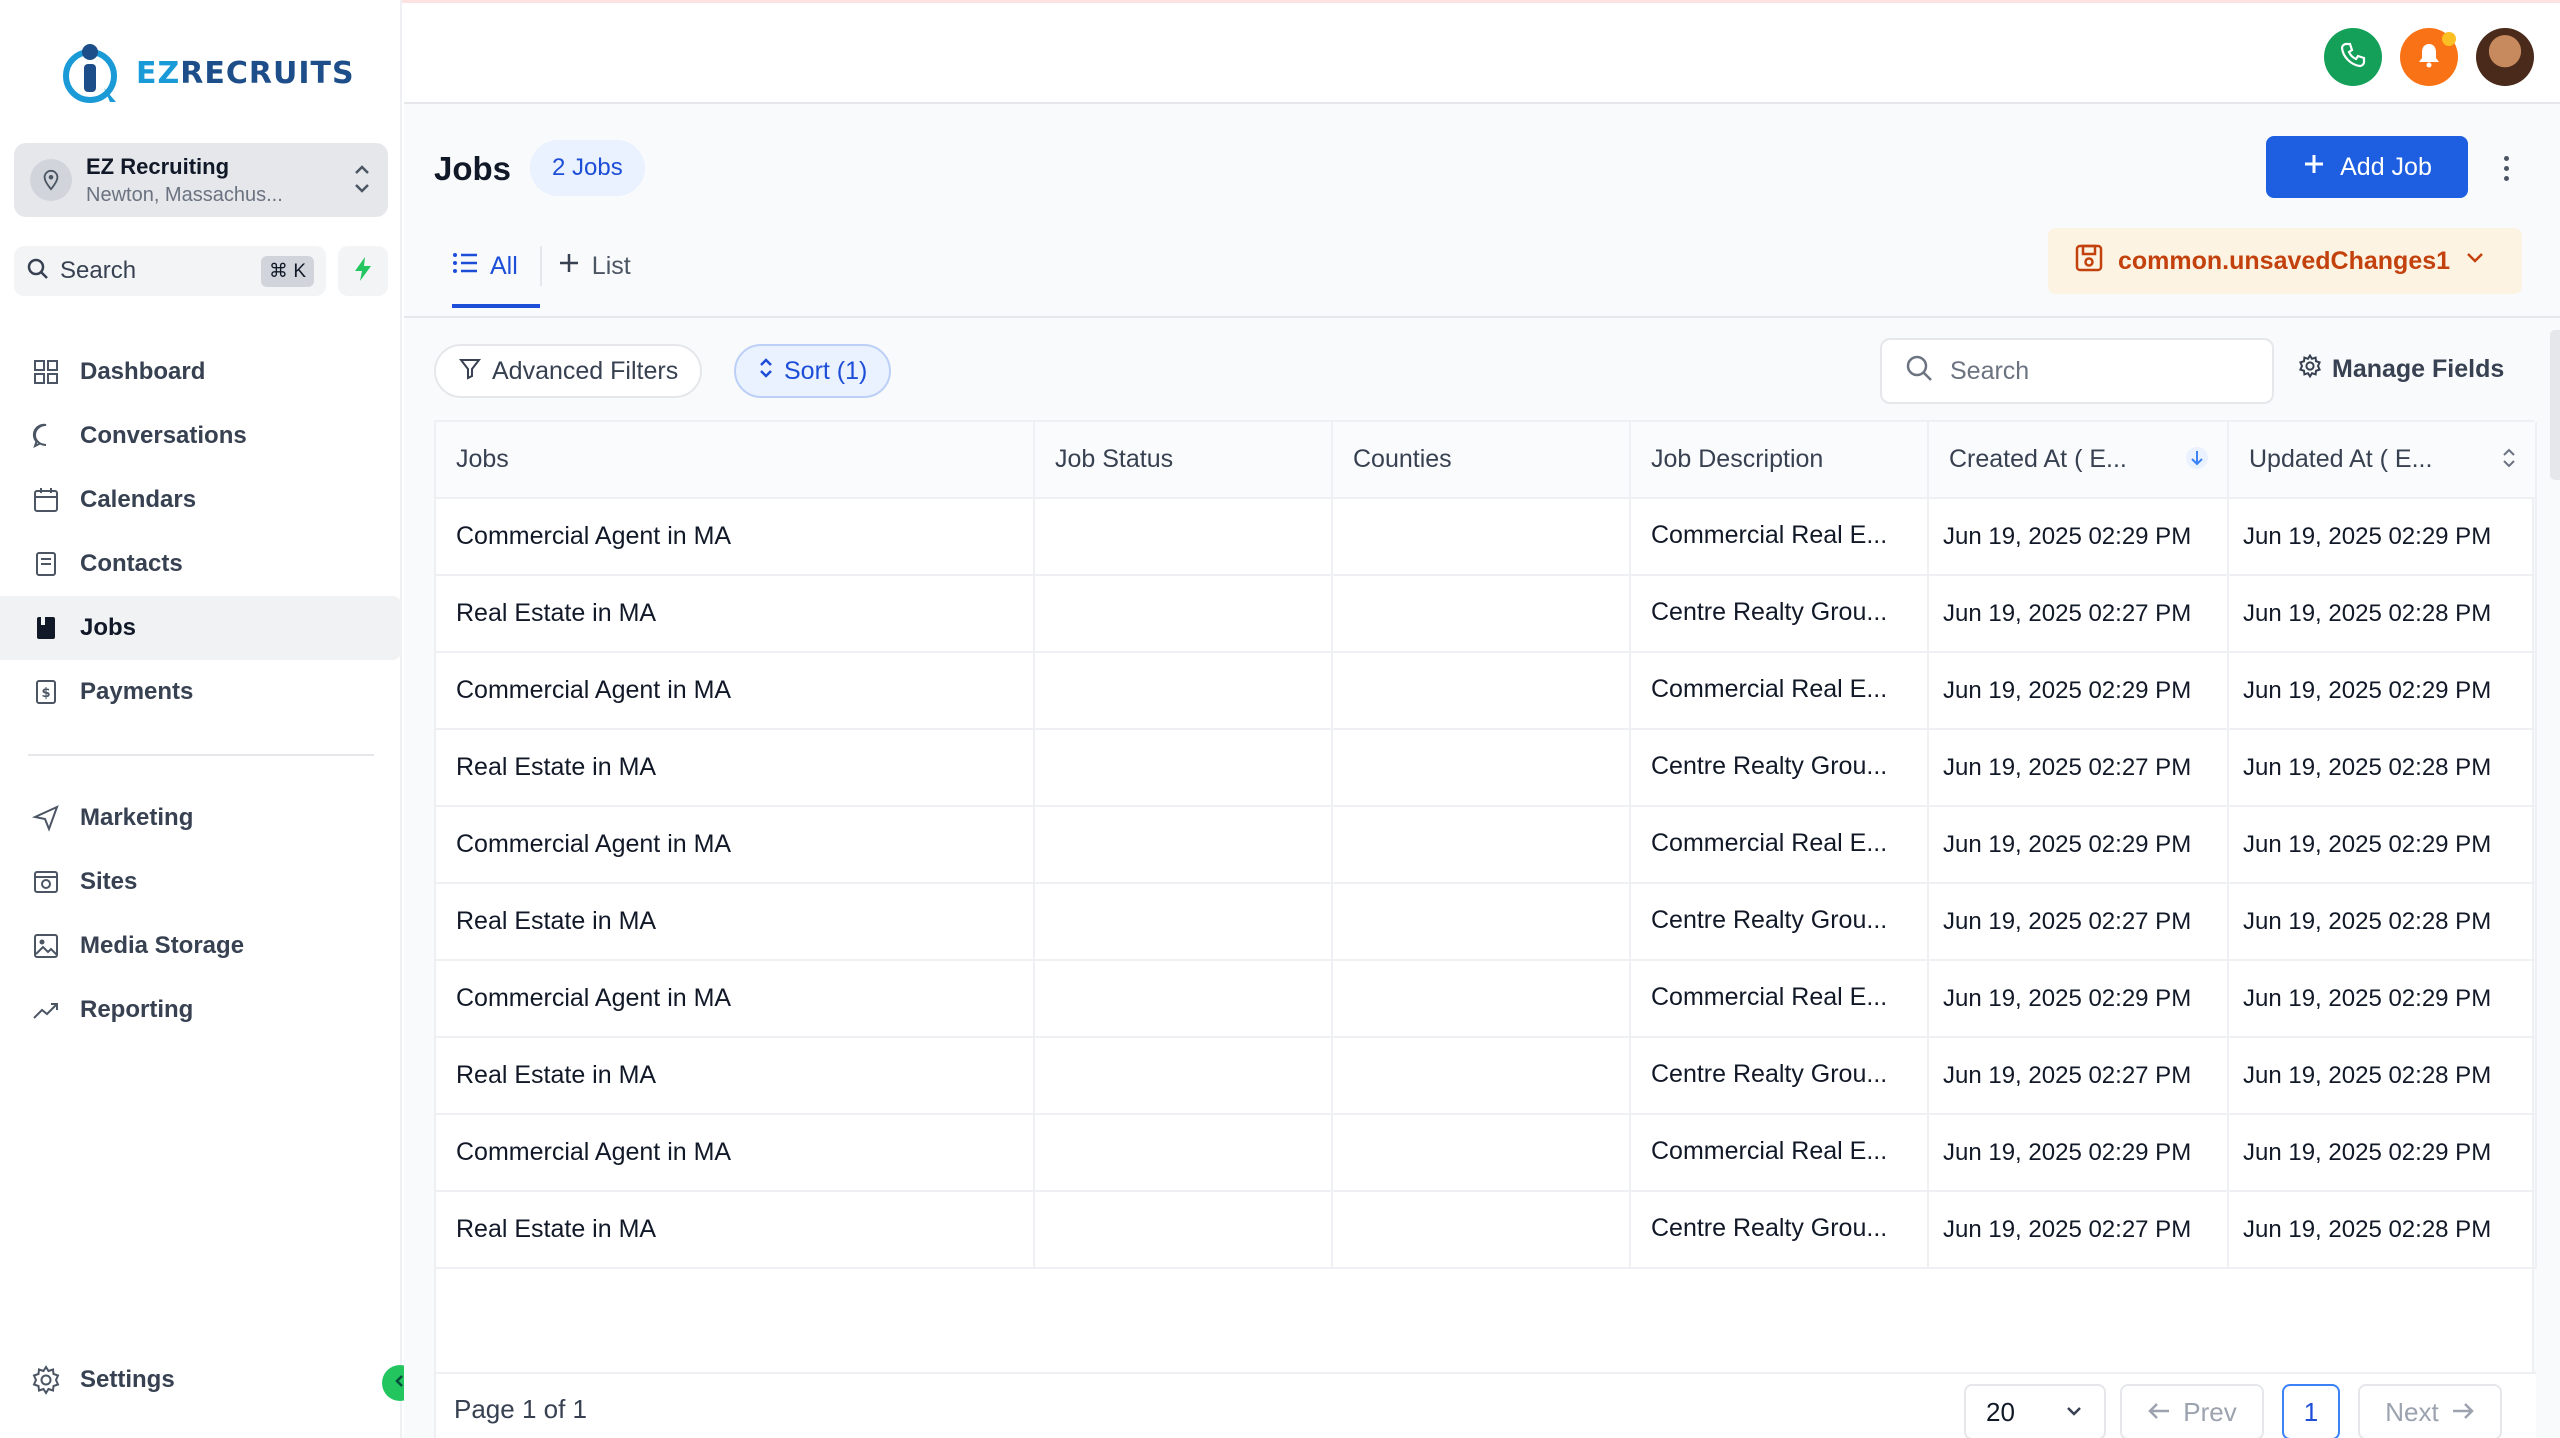  I want to click on nav-item-marketing: Marketing, so click(201, 818).